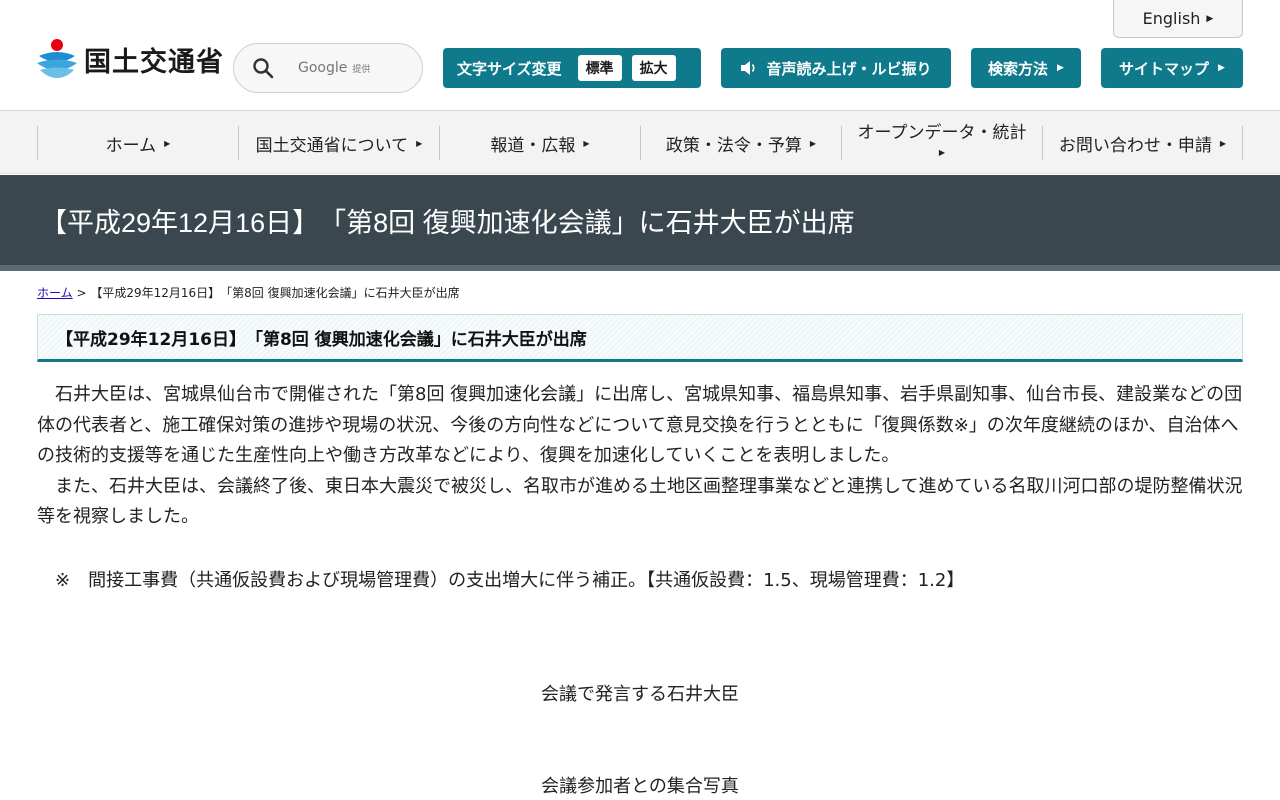  Describe the element at coordinates (640, 694) in the screenshot. I see `photo-caption: 会議で発言する石井大臣` at that location.